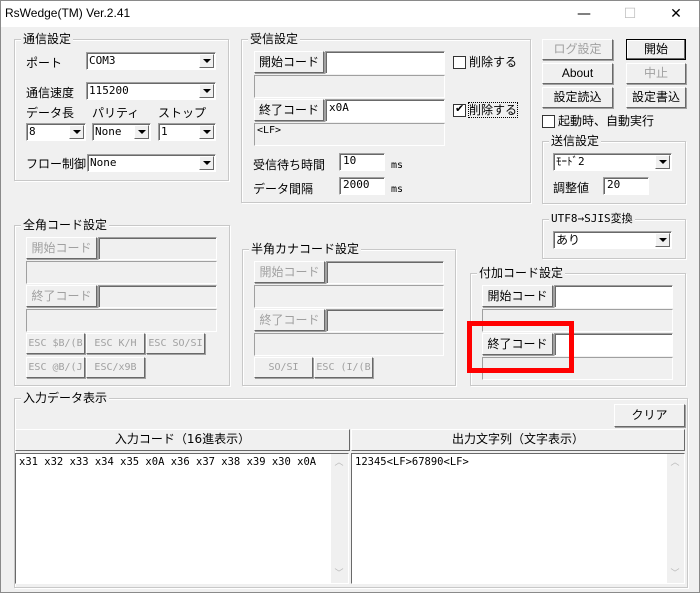 The image size is (700, 593). I want to click on clear-button: クリア, so click(649, 415).